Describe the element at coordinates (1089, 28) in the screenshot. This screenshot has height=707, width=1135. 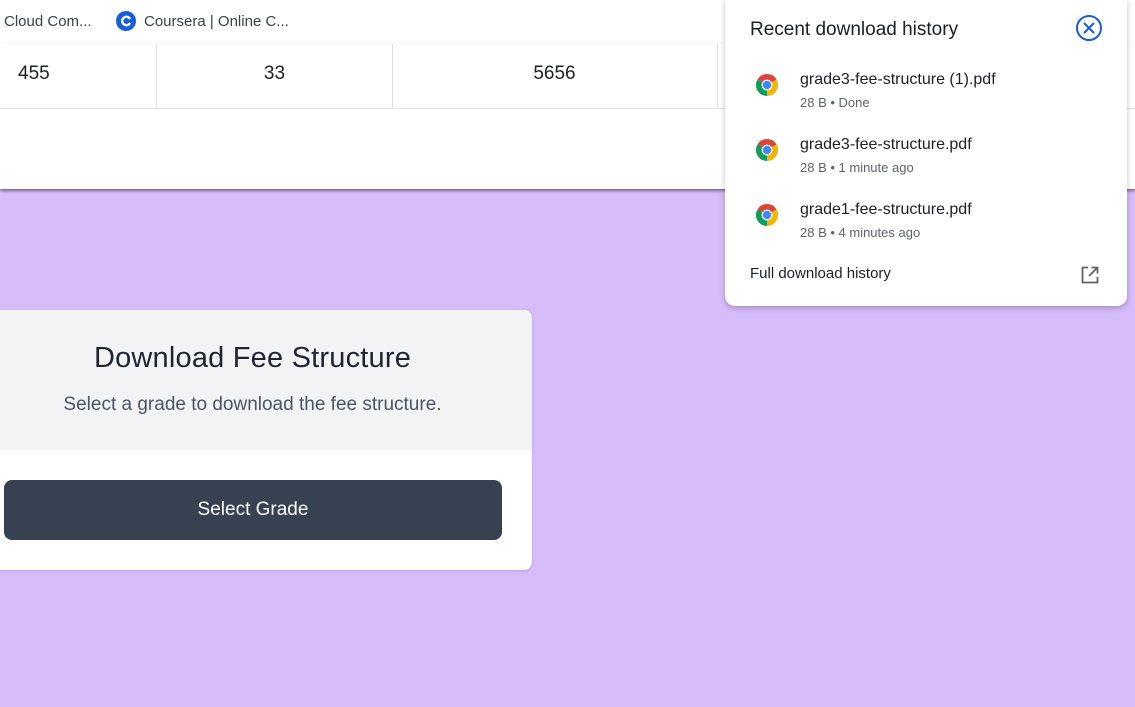
I see `close-icon` at that location.